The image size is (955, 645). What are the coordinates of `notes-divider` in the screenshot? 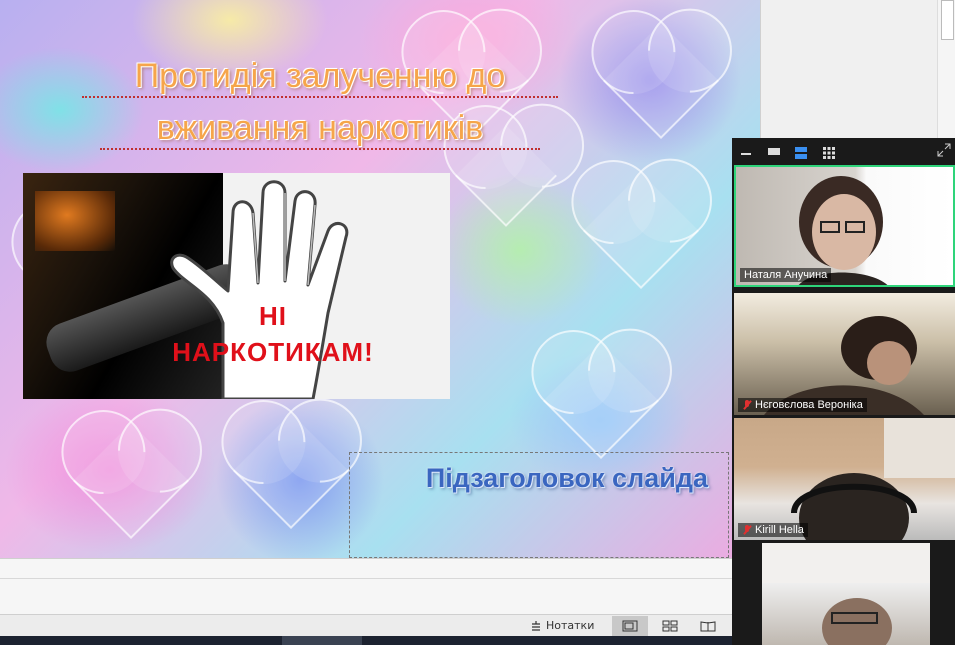 It's located at (366, 578).